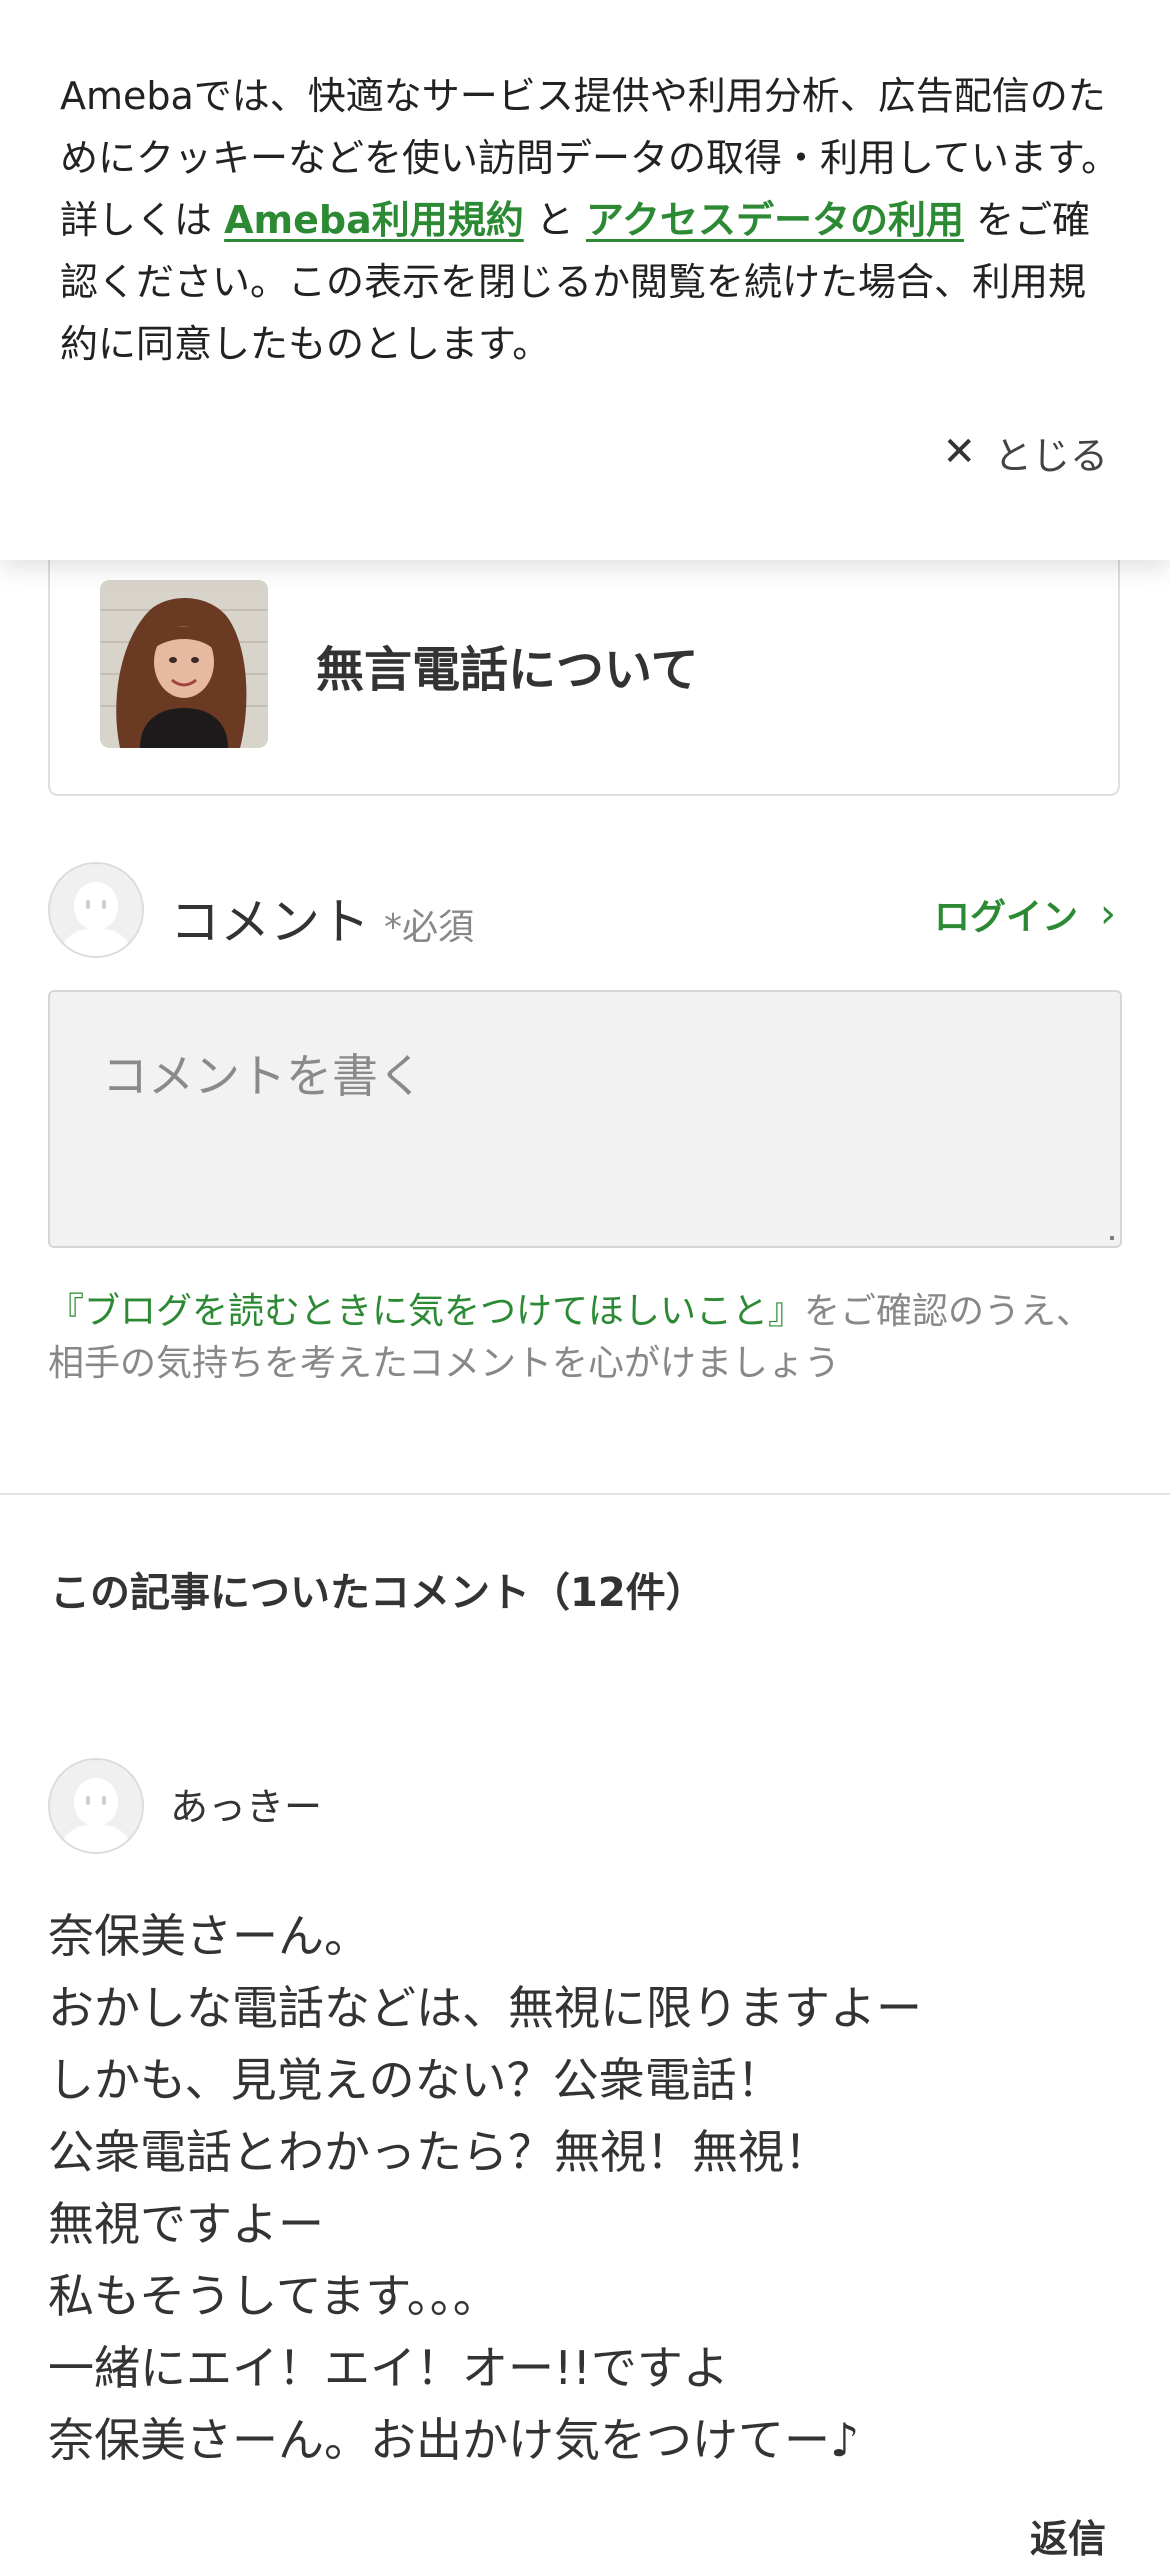  Describe the element at coordinates (1005, 917) in the screenshot. I see `login-label: ログイン` at that location.